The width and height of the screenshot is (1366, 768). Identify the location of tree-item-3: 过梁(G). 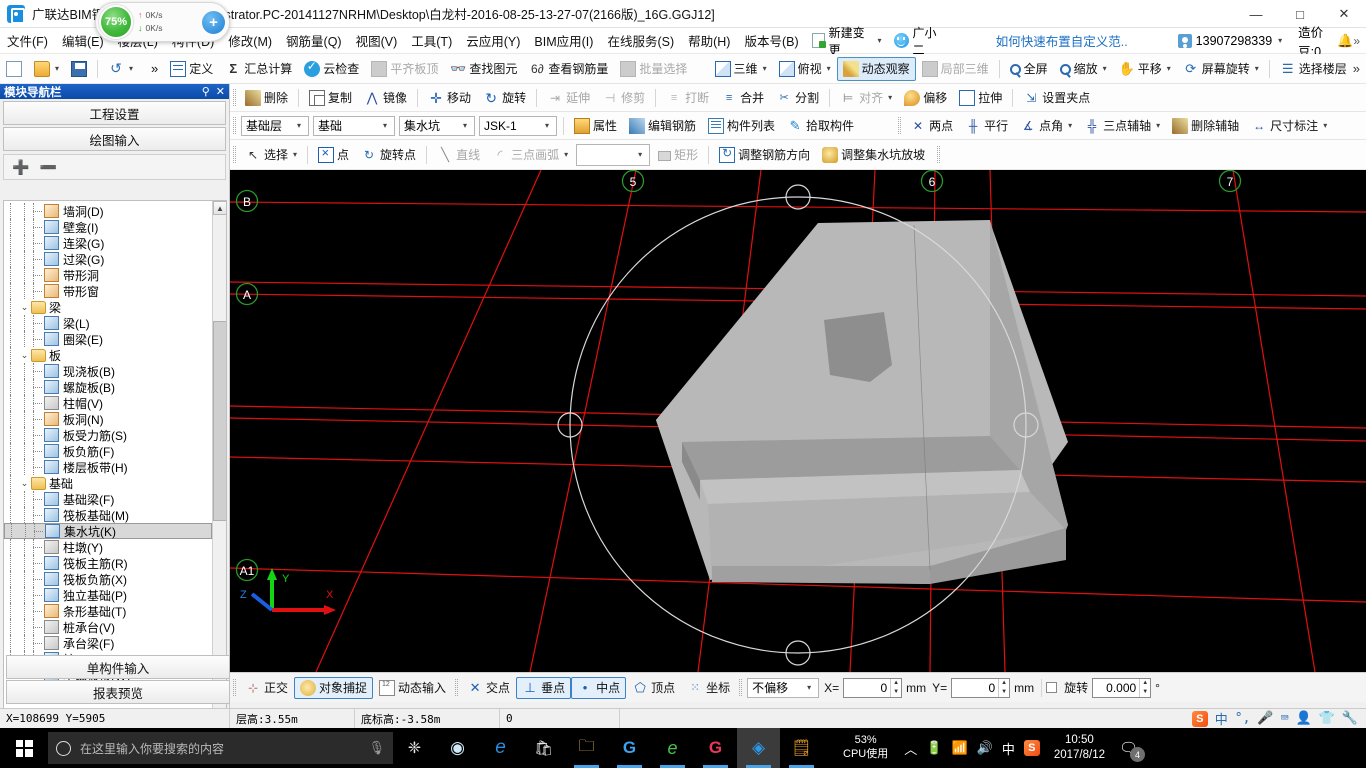
(108, 259).